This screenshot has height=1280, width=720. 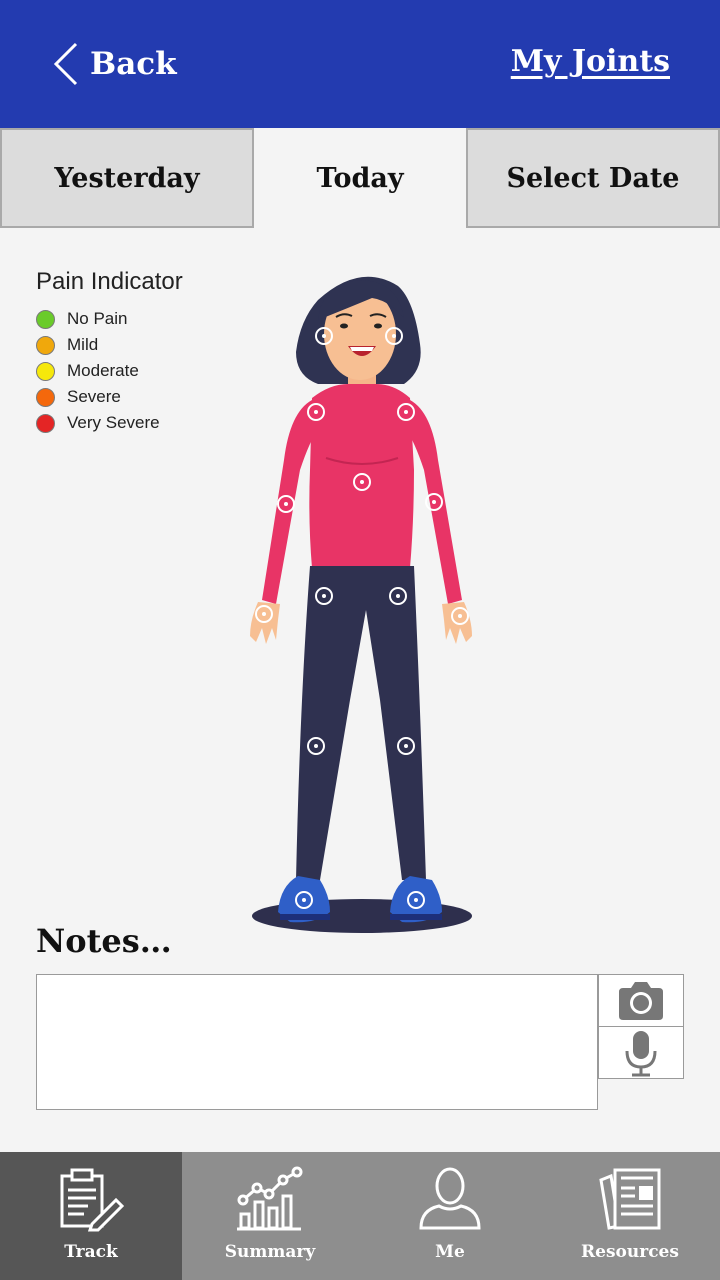 I want to click on clipboard-pen-icon, so click(x=92, y=1200).